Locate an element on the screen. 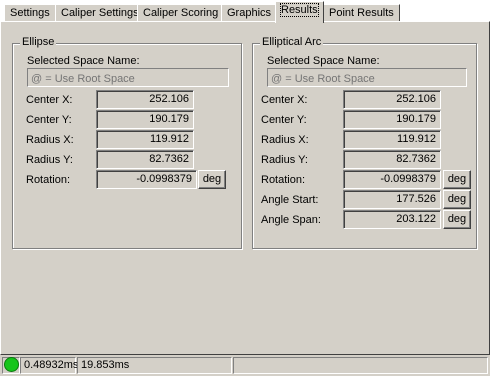  tab-settings: Settings is located at coordinates (30, 13).